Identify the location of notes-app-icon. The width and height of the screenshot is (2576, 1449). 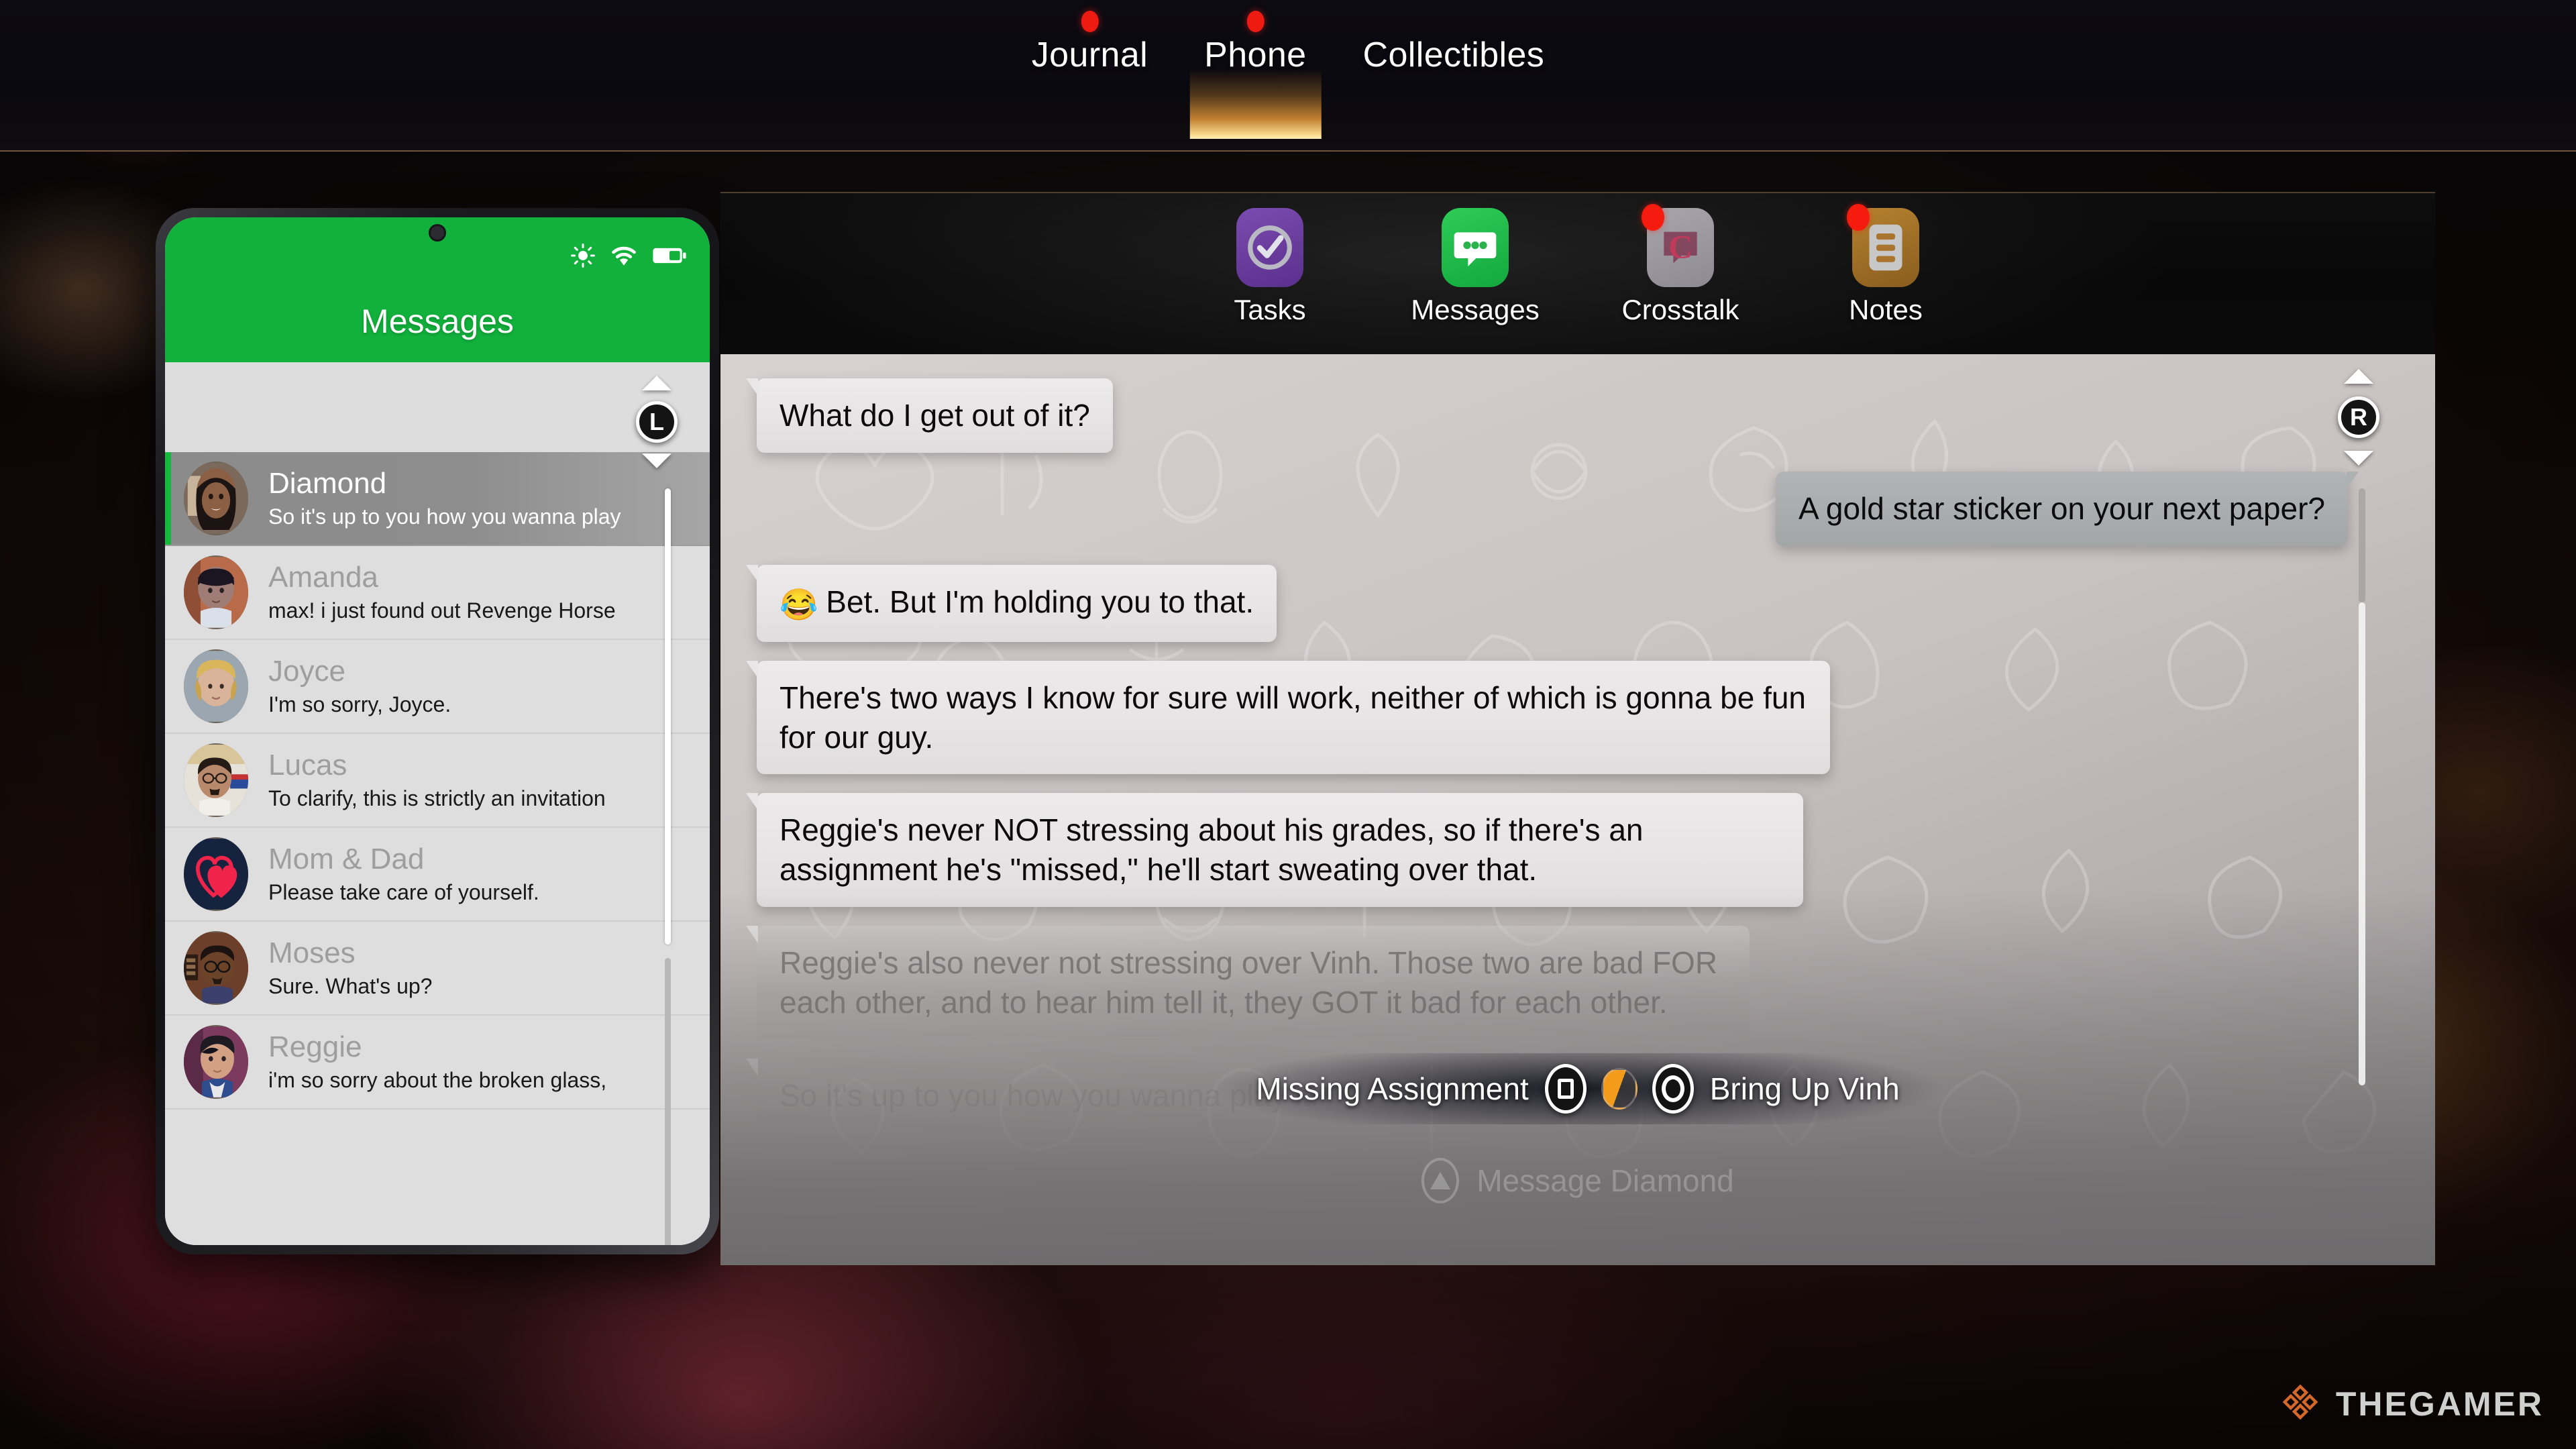
(1883, 245).